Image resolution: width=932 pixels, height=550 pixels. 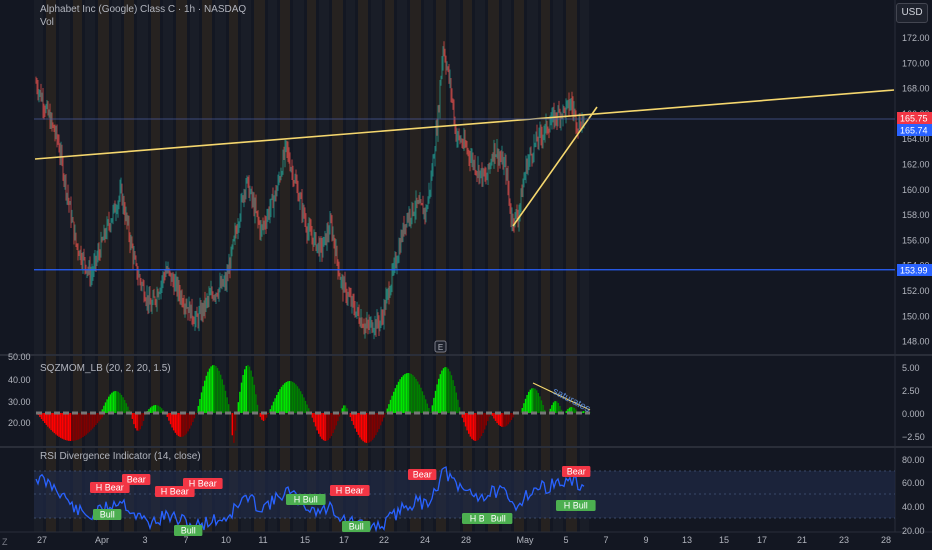 I want to click on label-text: Bull, so click(x=188, y=531).